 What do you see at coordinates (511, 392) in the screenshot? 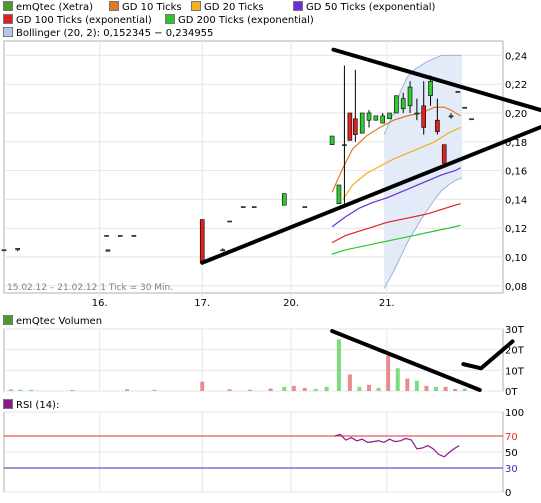
I see `volume-y-tick-label: 0T` at bounding box center [511, 392].